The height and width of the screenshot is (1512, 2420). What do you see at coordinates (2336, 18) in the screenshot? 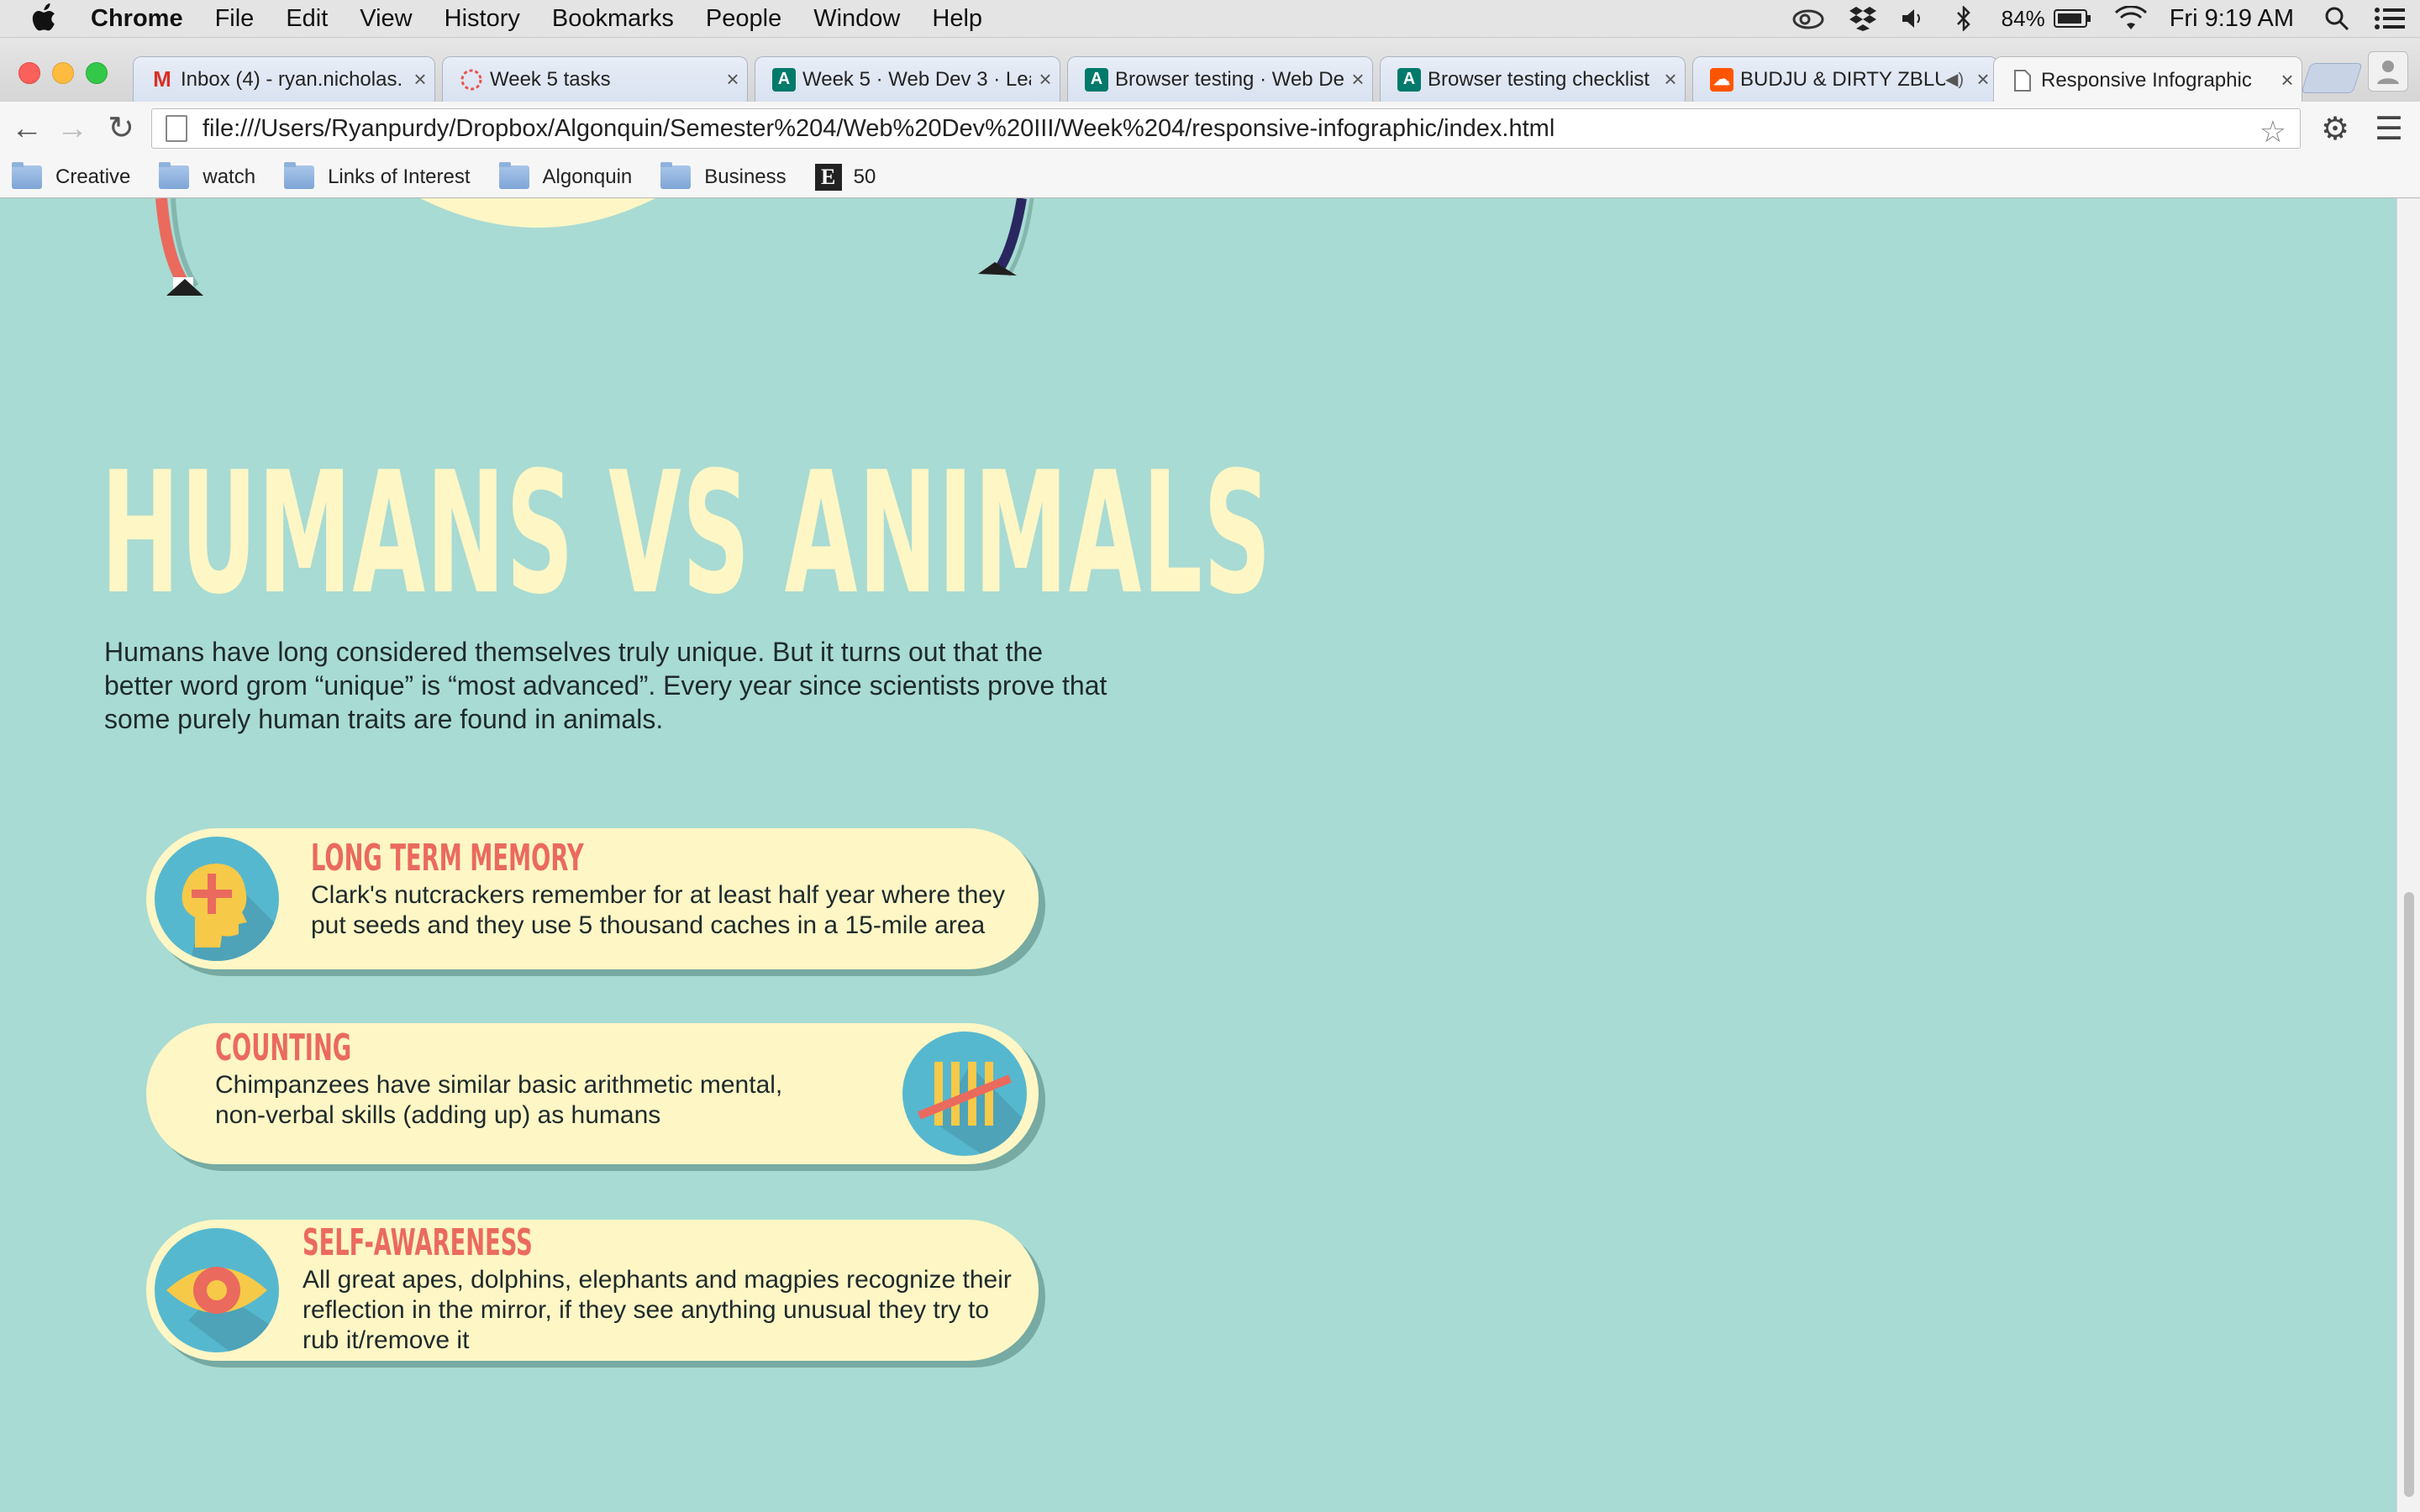
I see `spotlight-search-icon` at bounding box center [2336, 18].